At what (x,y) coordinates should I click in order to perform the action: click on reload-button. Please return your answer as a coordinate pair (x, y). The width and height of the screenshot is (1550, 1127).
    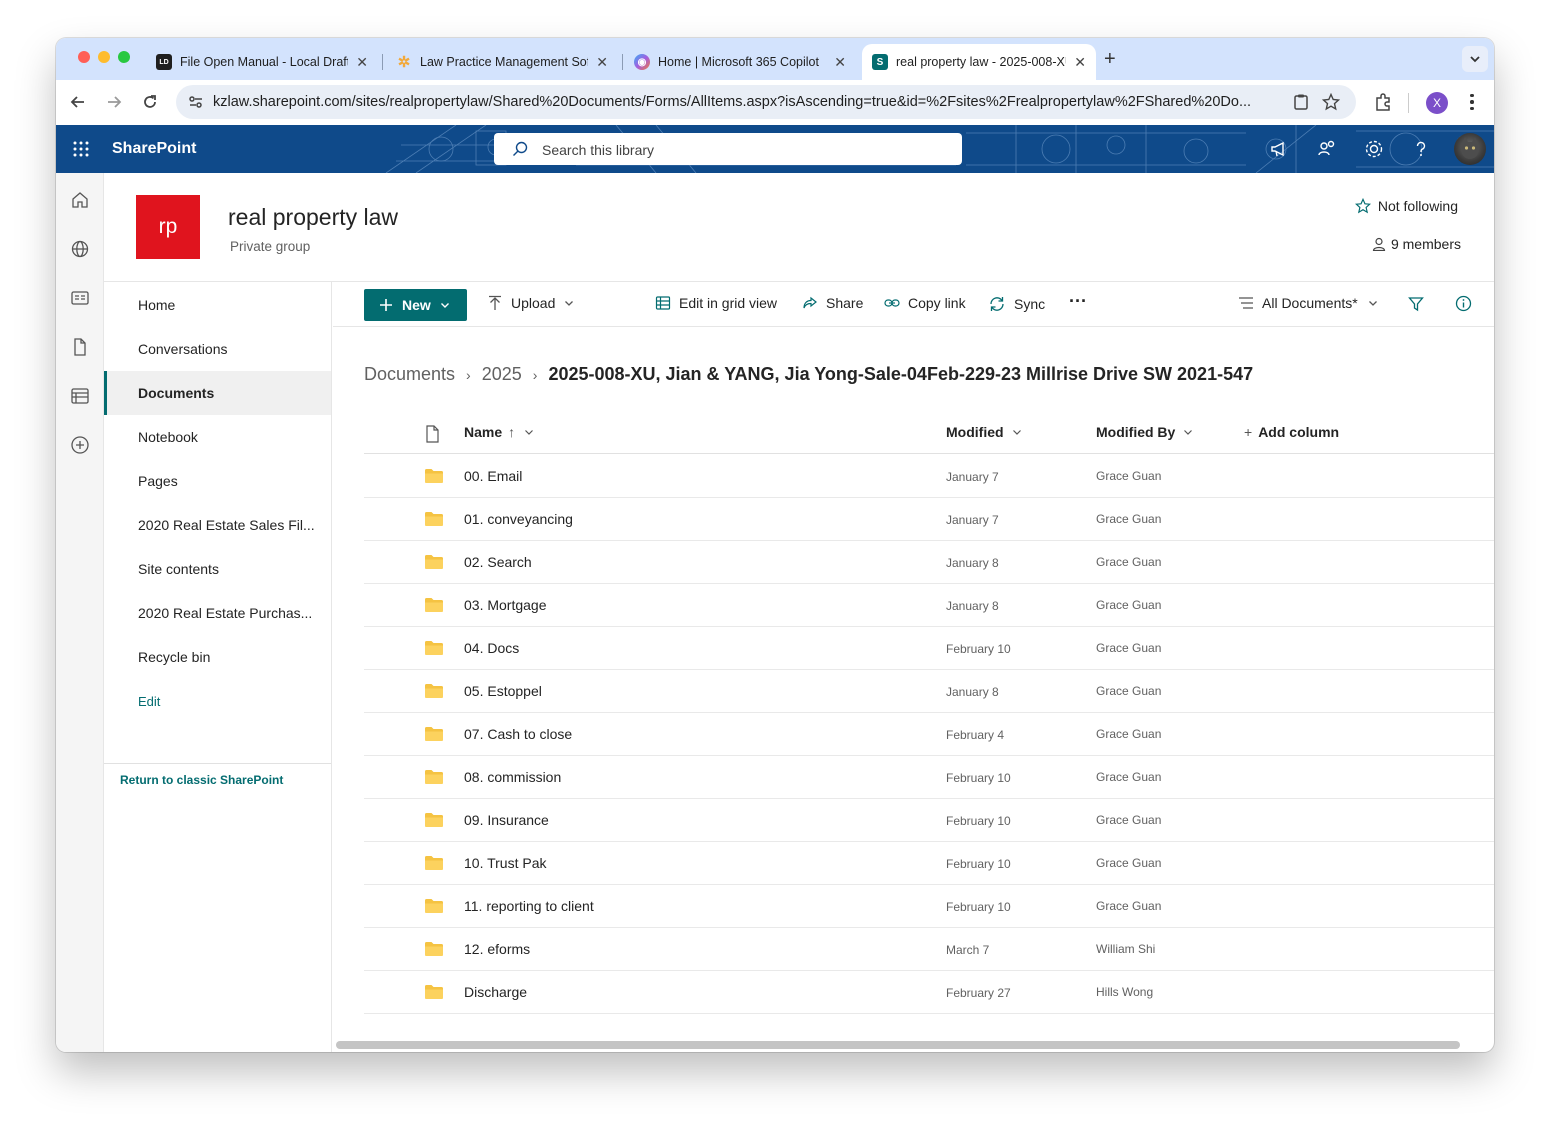
    Looking at the image, I should click on (150, 102).